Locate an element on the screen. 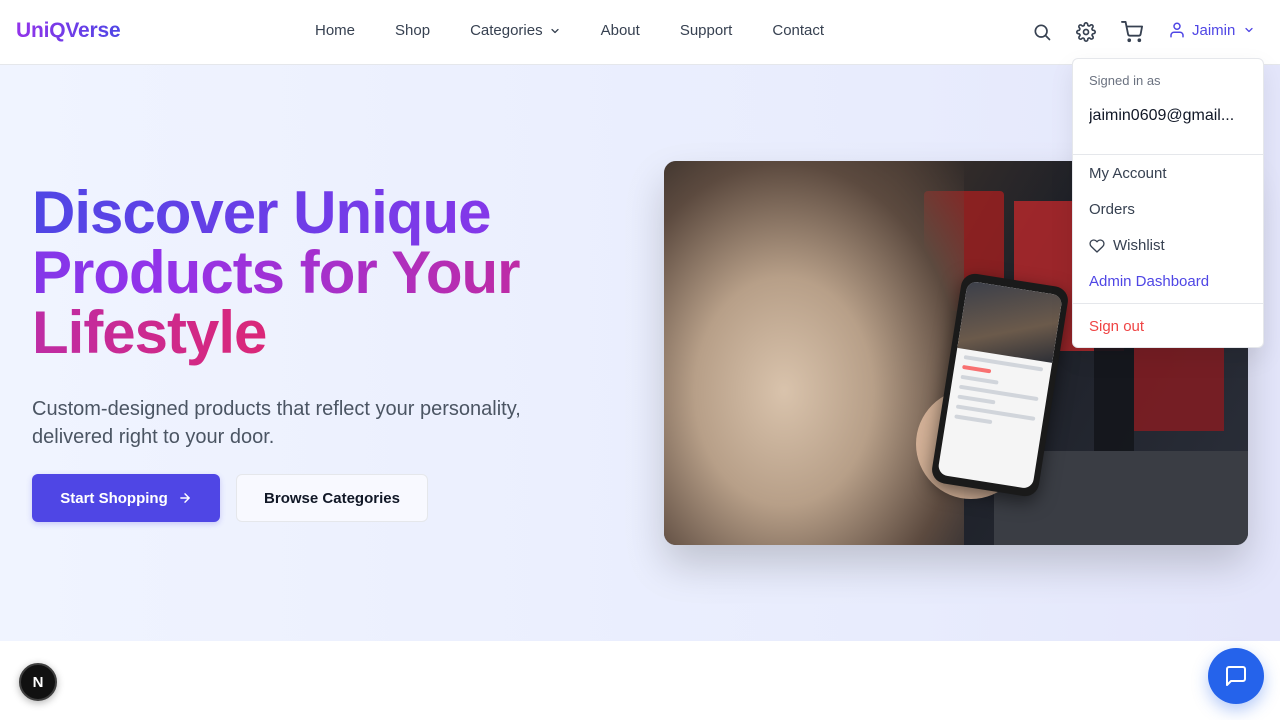 This screenshot has width=1280, height=720. user-name: Jaimin is located at coordinates (1214, 30).